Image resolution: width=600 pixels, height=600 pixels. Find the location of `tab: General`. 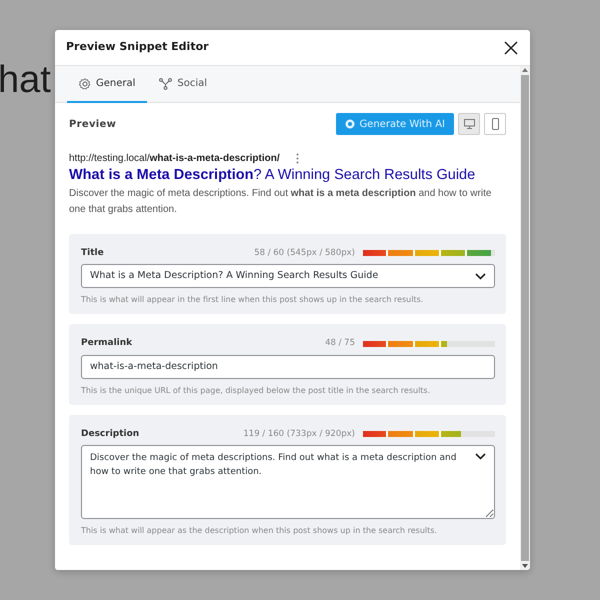

tab: General is located at coordinates (107, 84).